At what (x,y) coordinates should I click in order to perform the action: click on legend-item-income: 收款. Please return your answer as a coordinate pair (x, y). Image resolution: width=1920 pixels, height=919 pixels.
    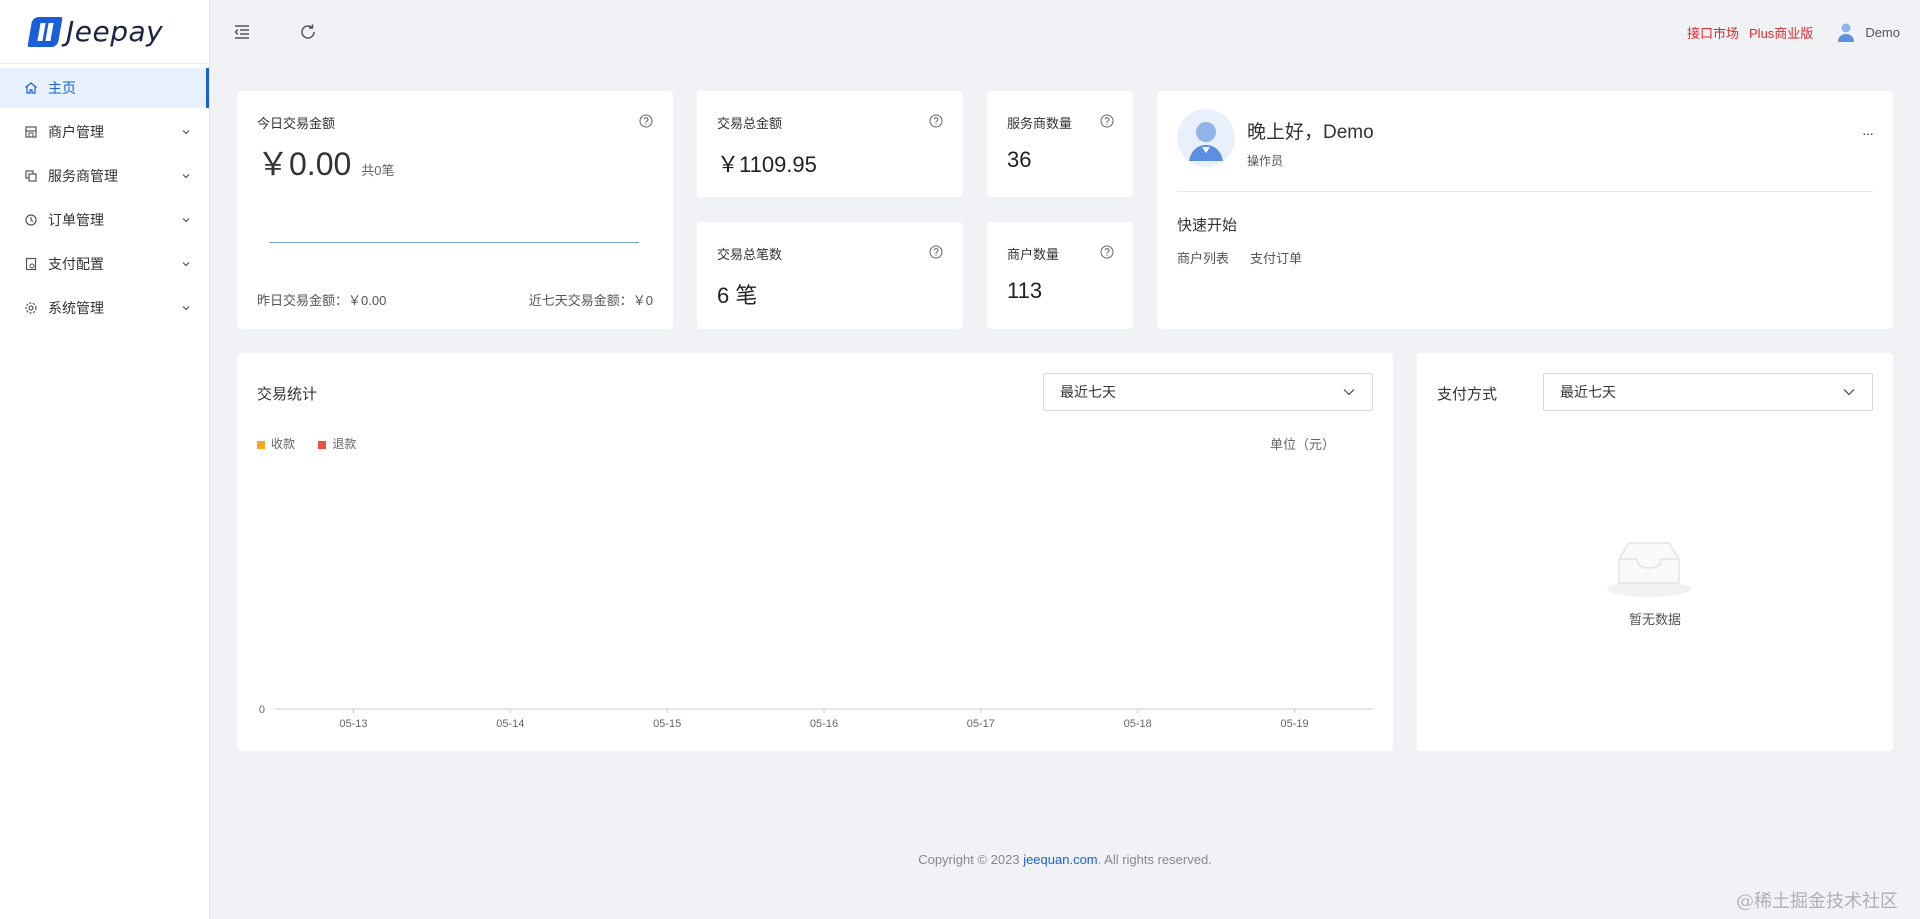
    Looking at the image, I should click on (277, 444).